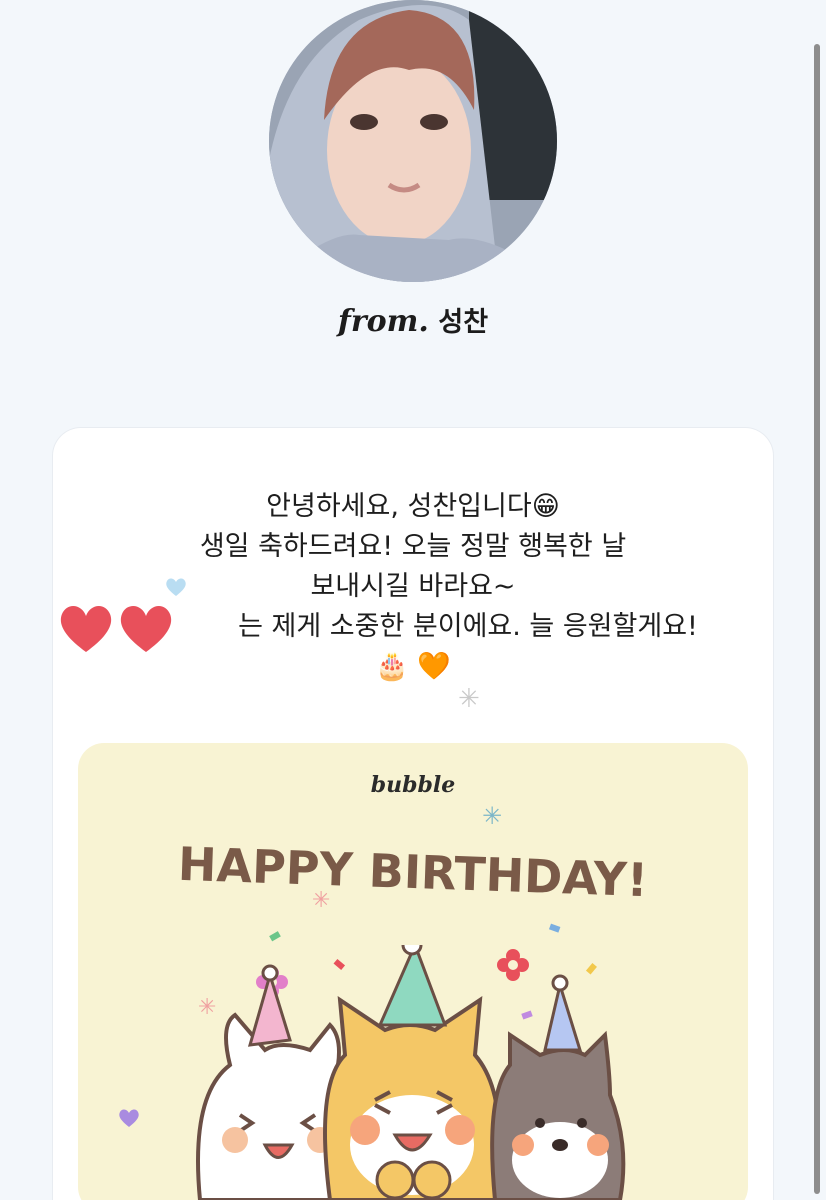  I want to click on shiba-character, so click(412, 1072).